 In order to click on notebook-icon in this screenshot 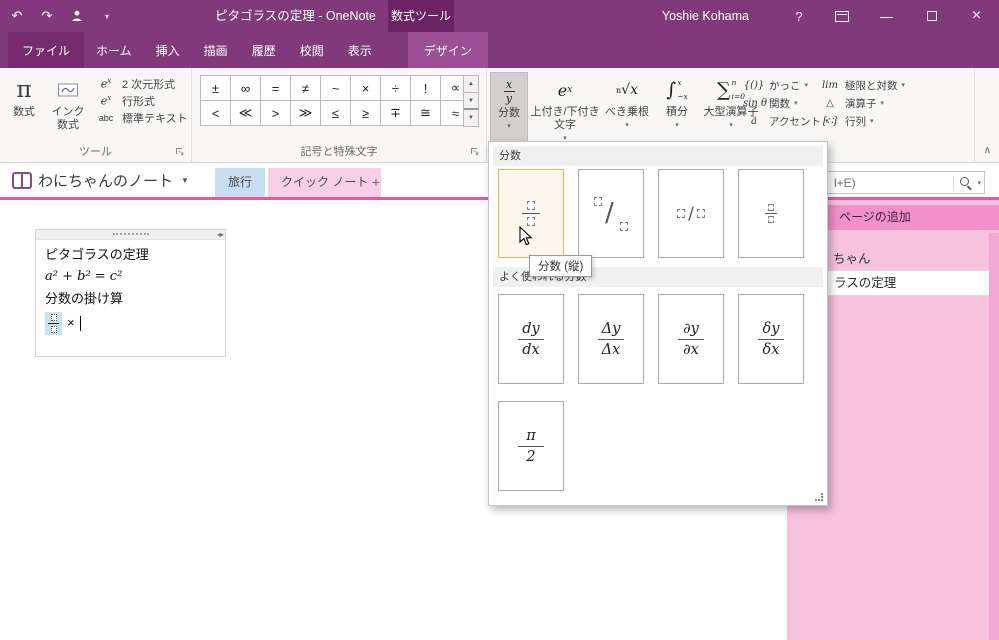, I will do `click(22, 183)`.